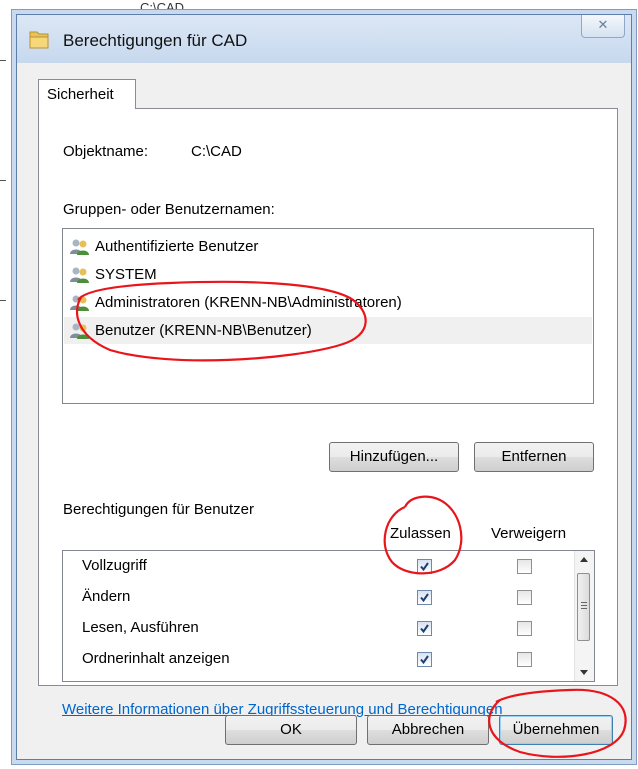 This screenshot has width=638, height=769. Describe the element at coordinates (313, 659) in the screenshot. I see `table-row: Ordnerinhalt anzeigen` at that location.